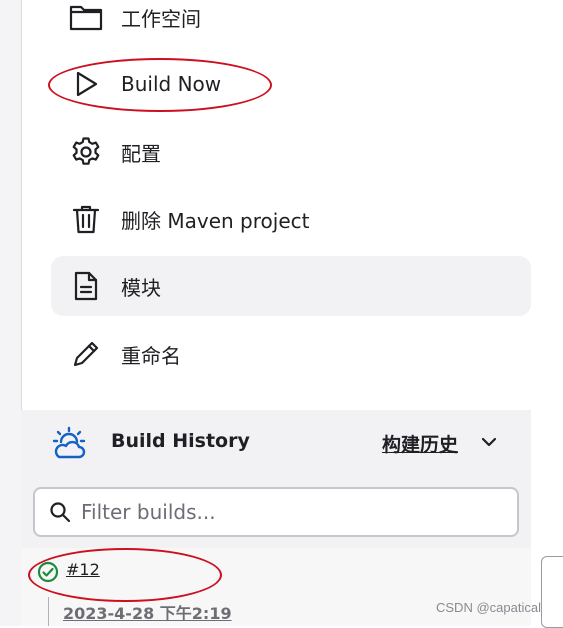 The height and width of the screenshot is (628, 563). I want to click on menu-item-label: 工作空间, so click(161, 18).